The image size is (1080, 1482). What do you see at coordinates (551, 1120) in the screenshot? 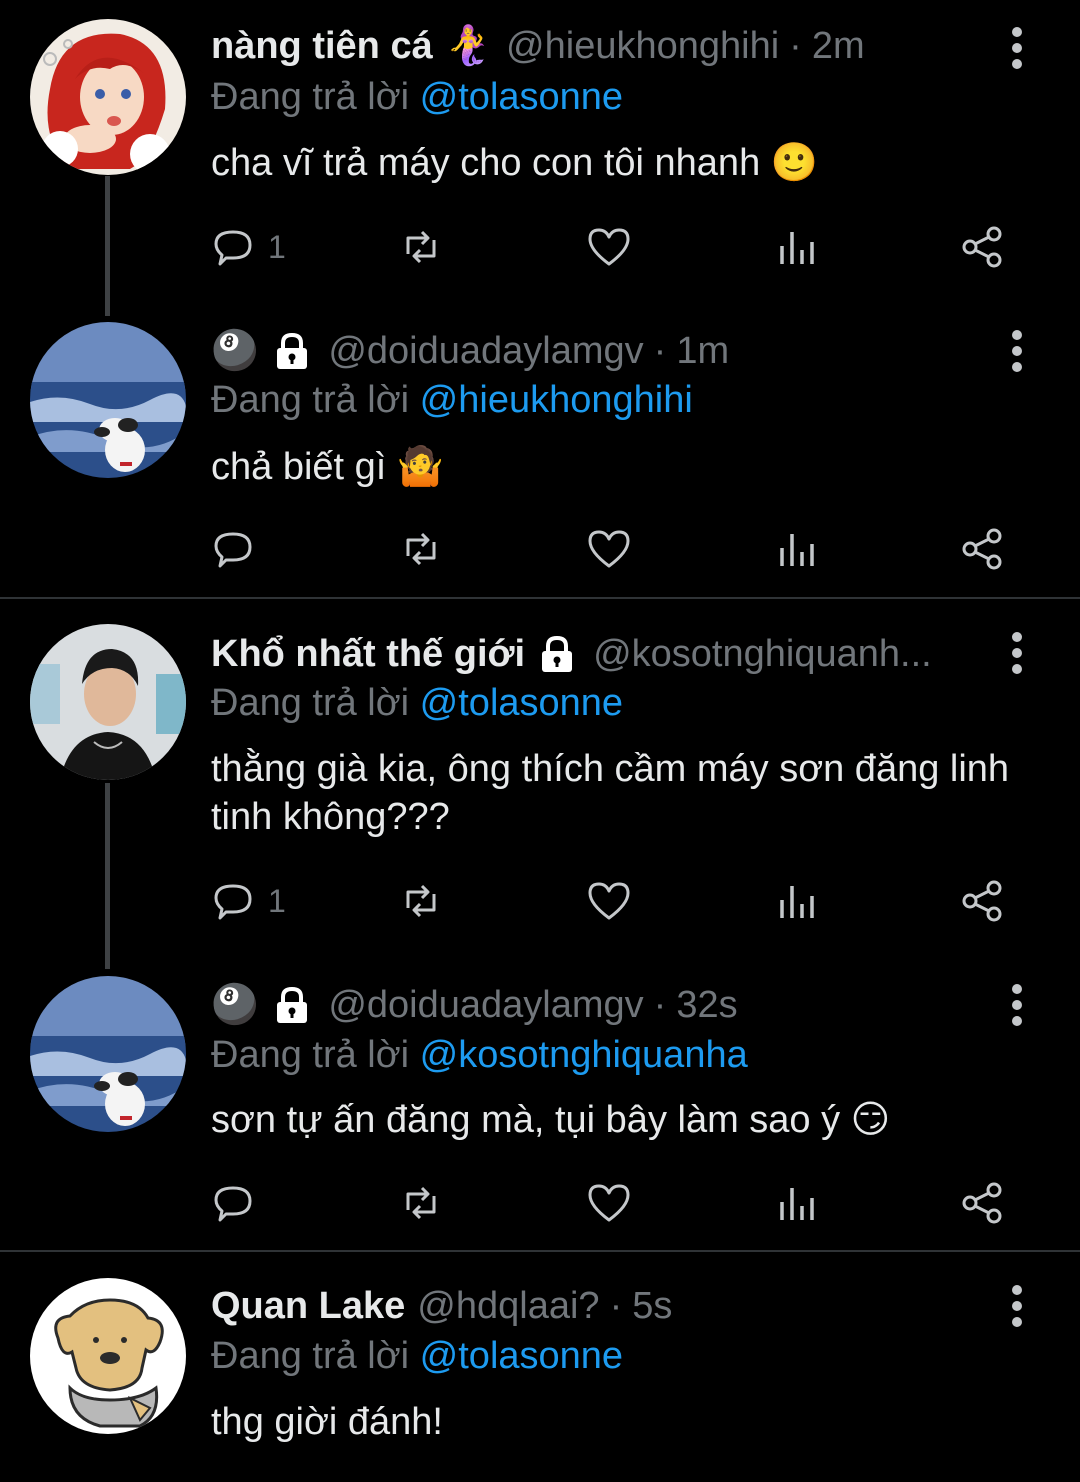
I see `tweet-text: sơn tự ấn đăng mà, tụi bây làm sao ý 😏` at bounding box center [551, 1120].